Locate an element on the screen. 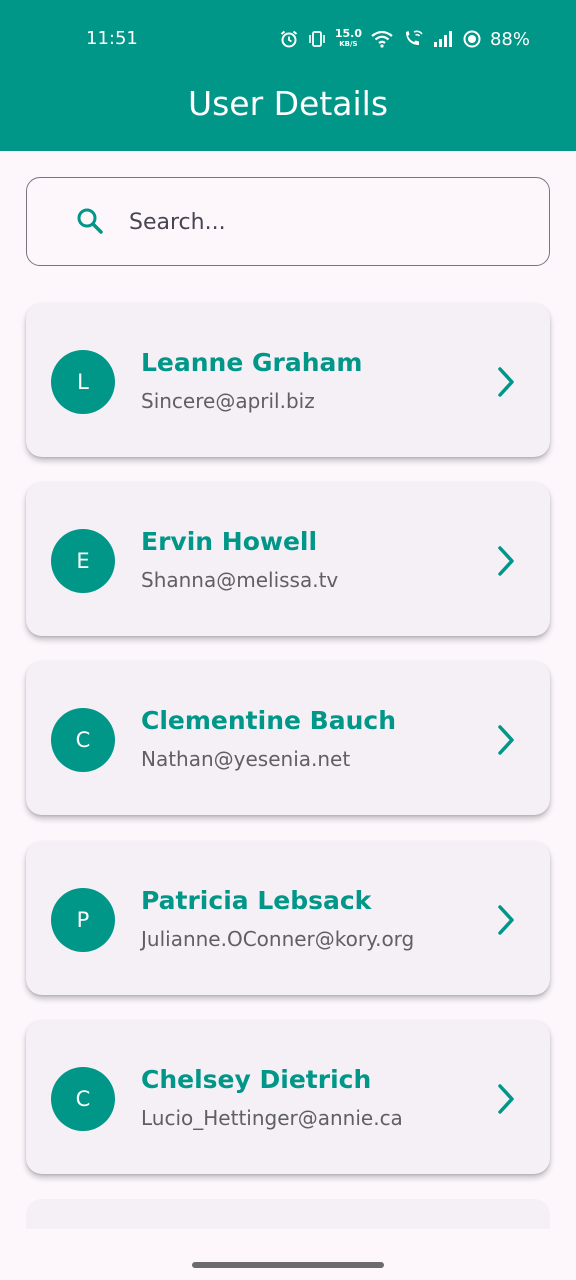  system-nav-bar is located at coordinates (288, 1254).